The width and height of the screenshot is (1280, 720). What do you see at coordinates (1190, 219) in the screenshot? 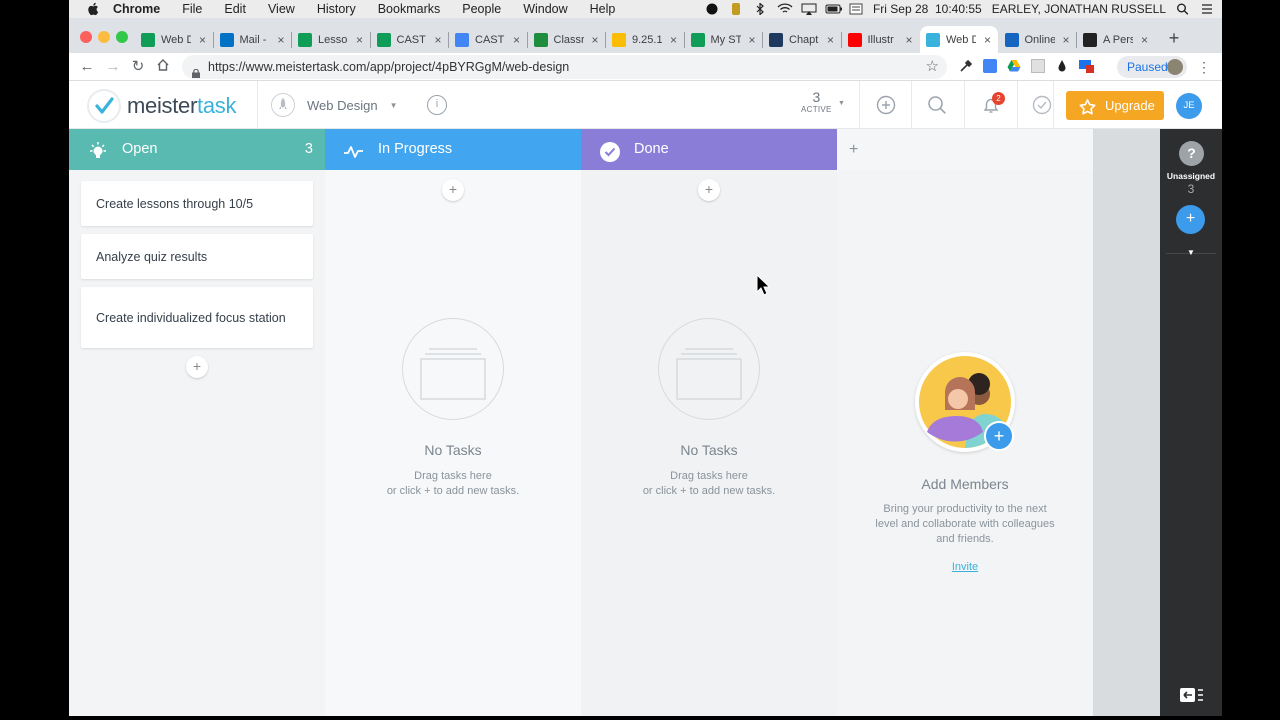
I see `add-assignee-button: +` at bounding box center [1190, 219].